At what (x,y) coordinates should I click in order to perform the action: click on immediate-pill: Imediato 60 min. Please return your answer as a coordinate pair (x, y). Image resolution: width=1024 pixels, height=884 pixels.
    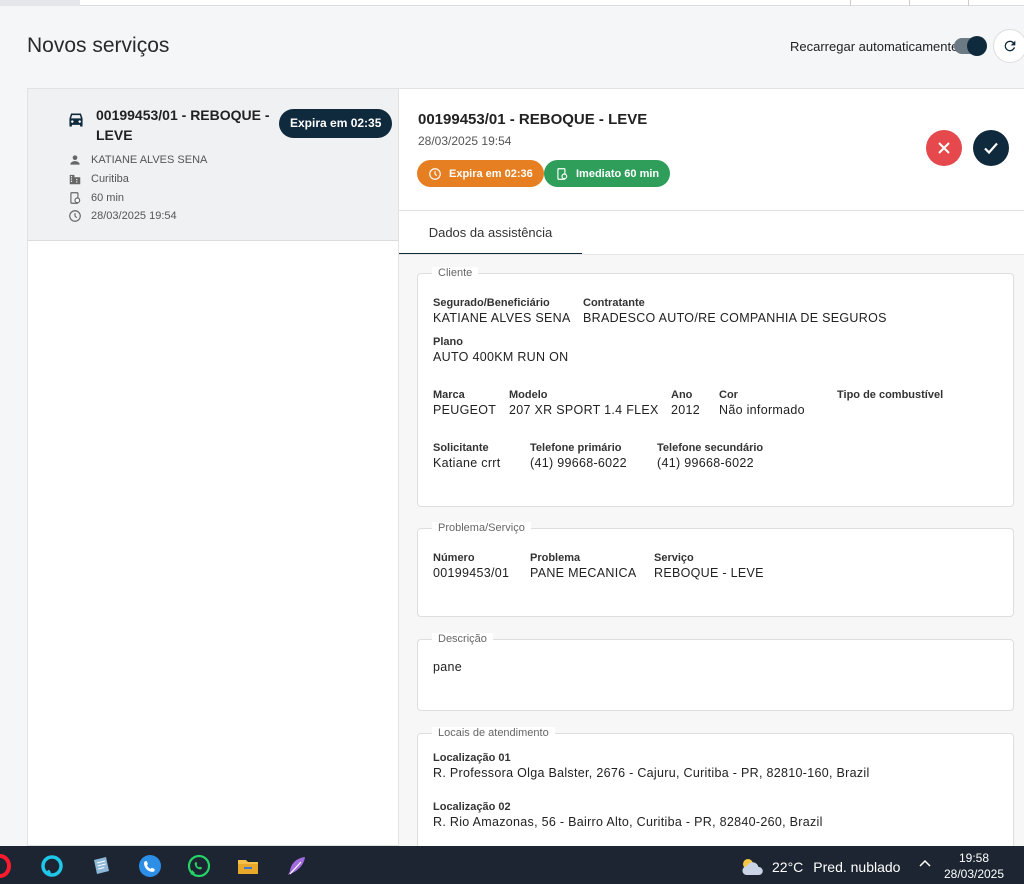
    Looking at the image, I should click on (607, 173).